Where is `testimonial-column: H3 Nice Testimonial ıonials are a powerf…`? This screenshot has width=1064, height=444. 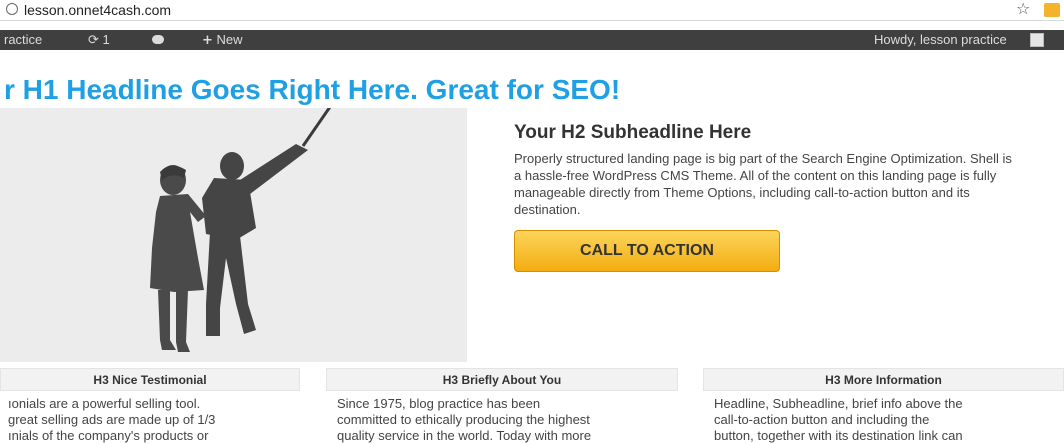 testimonial-column: H3 Nice Testimonial ıonials are a powerf… is located at coordinates (150, 406).